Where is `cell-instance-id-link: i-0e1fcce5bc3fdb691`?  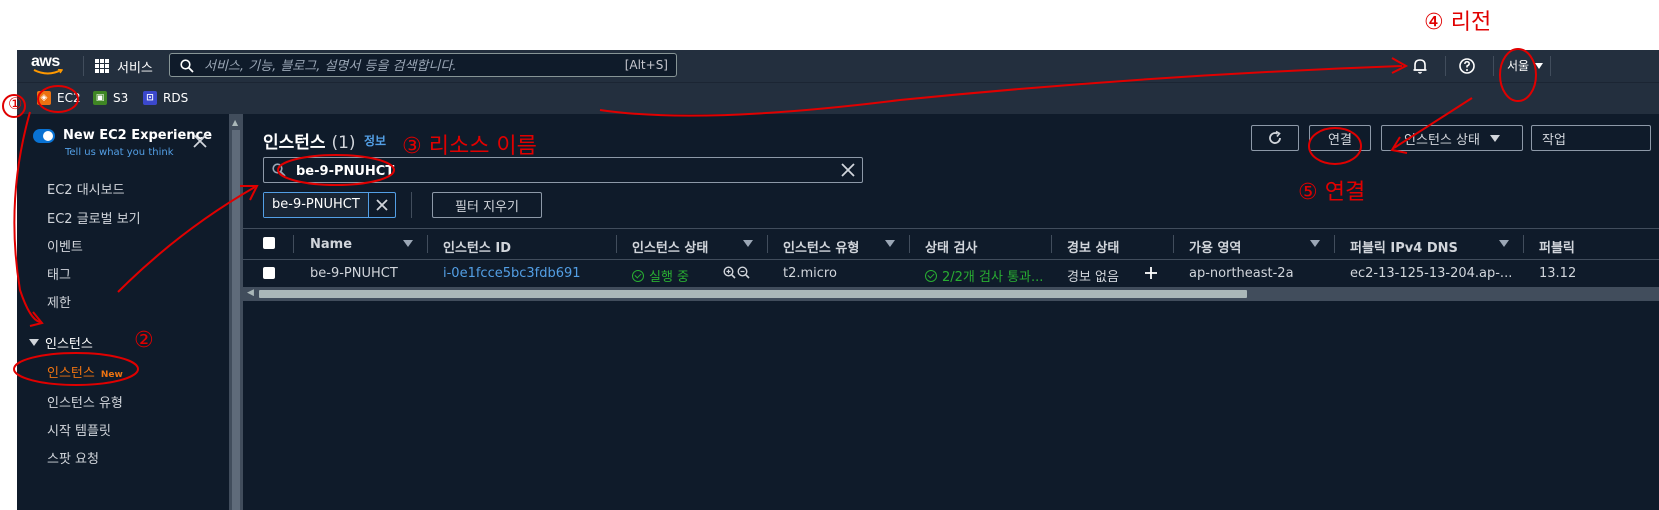 cell-instance-id-link: i-0e1fcce5bc3fdb691 is located at coordinates (512, 273).